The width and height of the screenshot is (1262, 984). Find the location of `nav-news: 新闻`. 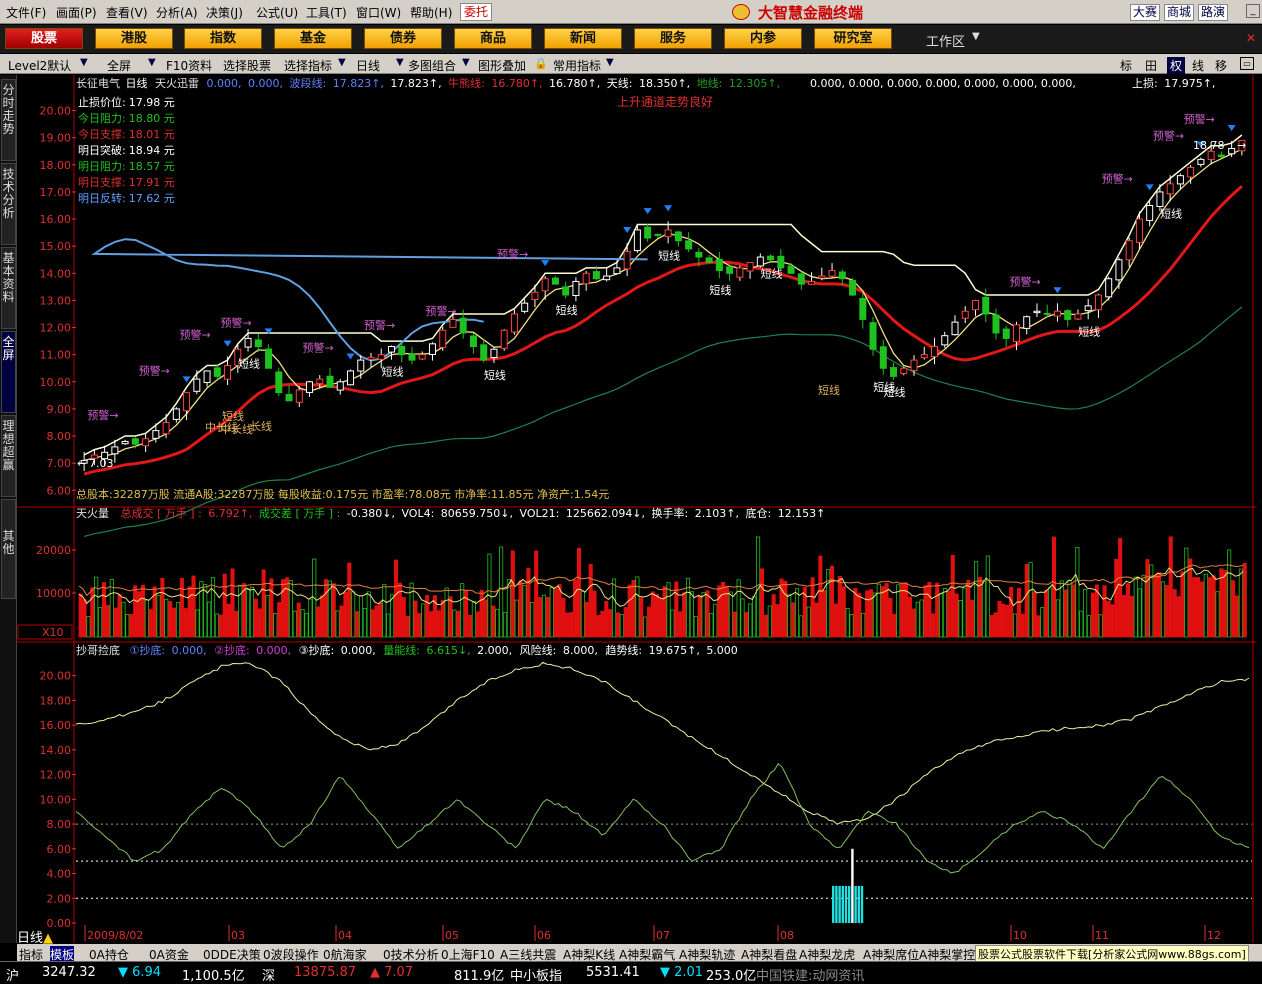

nav-news: 新闻 is located at coordinates (583, 38).